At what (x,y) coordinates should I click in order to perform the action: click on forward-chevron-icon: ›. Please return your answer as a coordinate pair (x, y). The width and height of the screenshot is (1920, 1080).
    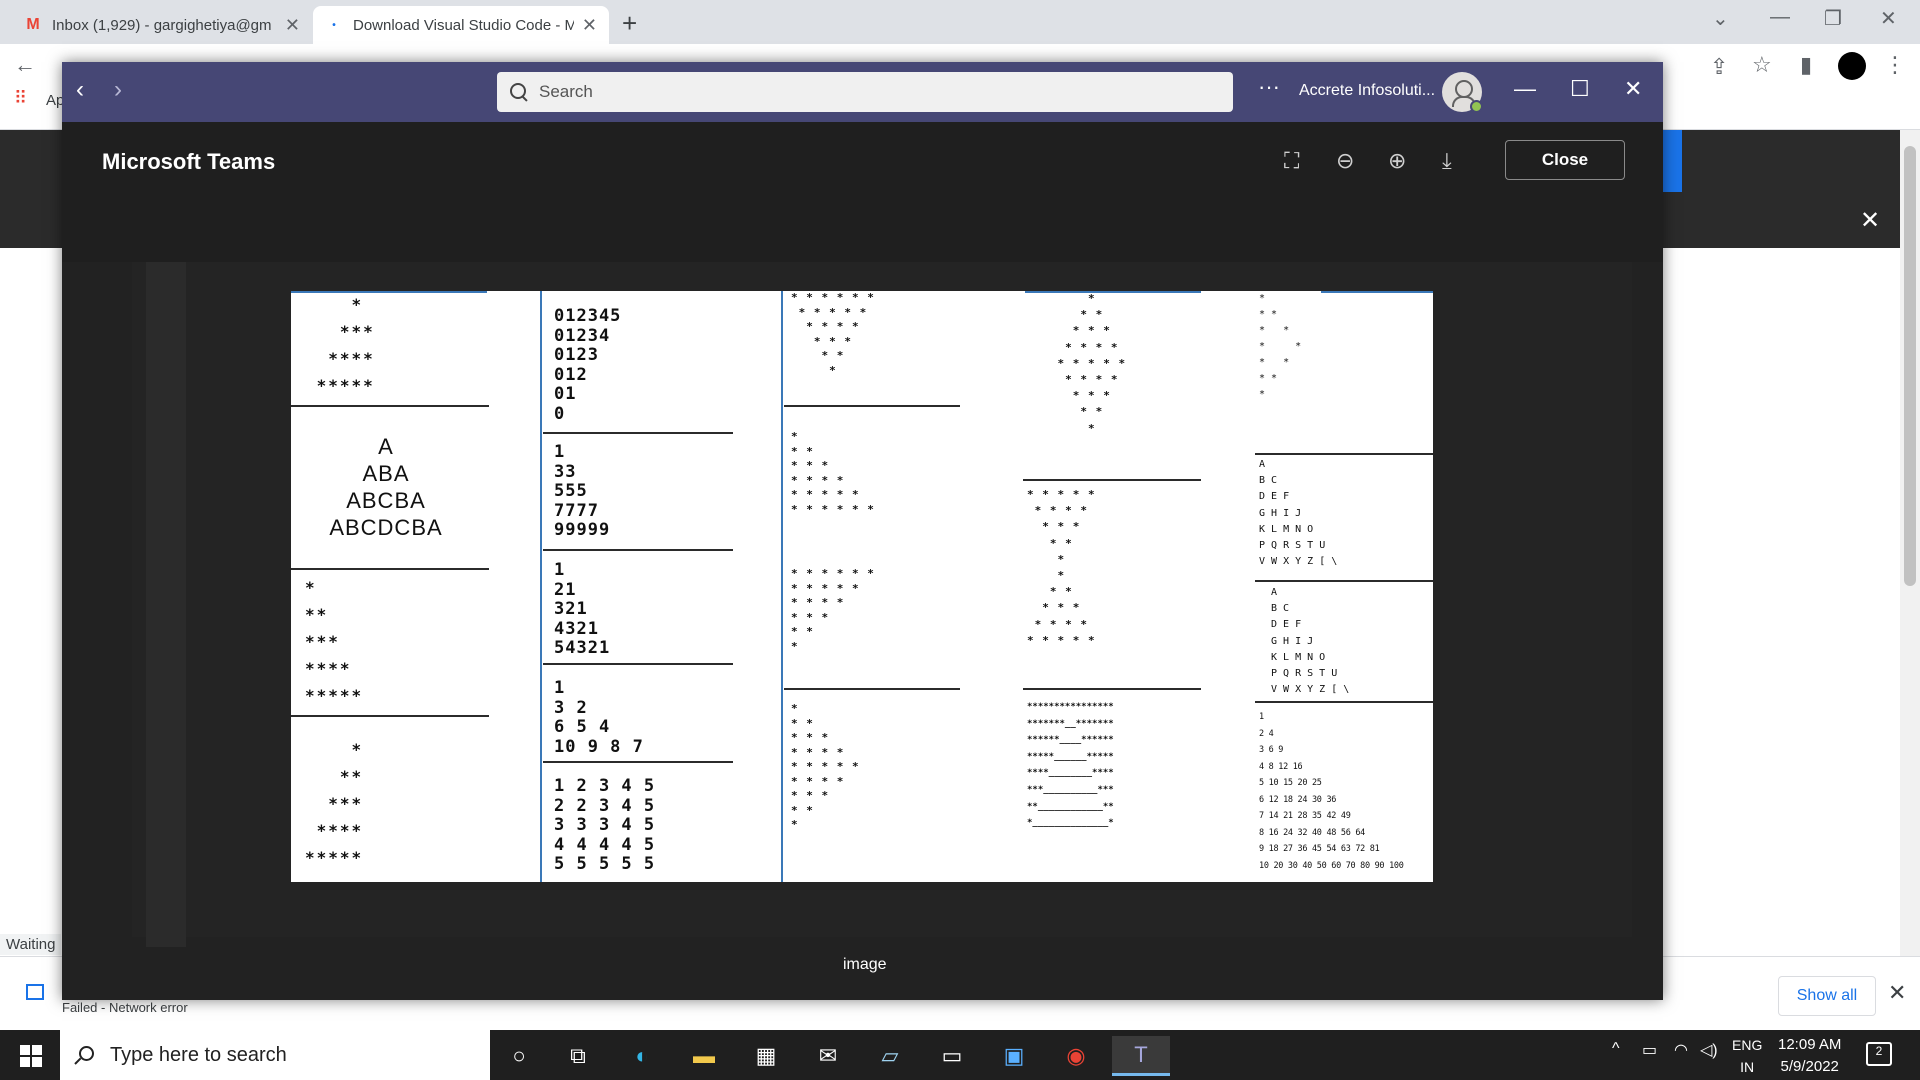
    Looking at the image, I should click on (118, 90).